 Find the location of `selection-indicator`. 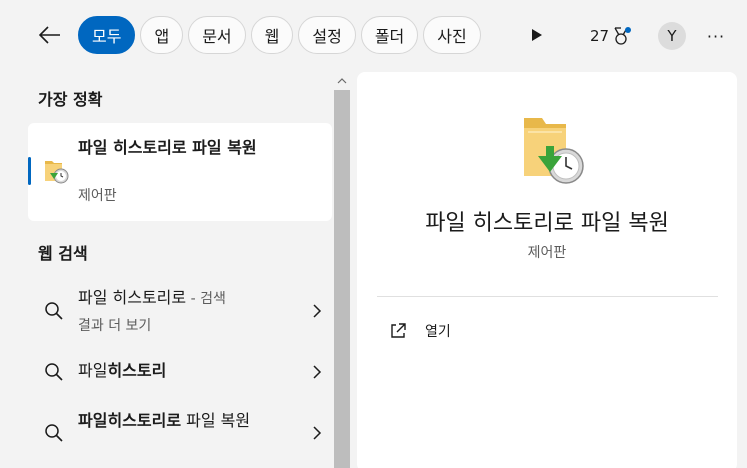

selection-indicator is located at coordinates (29, 171).